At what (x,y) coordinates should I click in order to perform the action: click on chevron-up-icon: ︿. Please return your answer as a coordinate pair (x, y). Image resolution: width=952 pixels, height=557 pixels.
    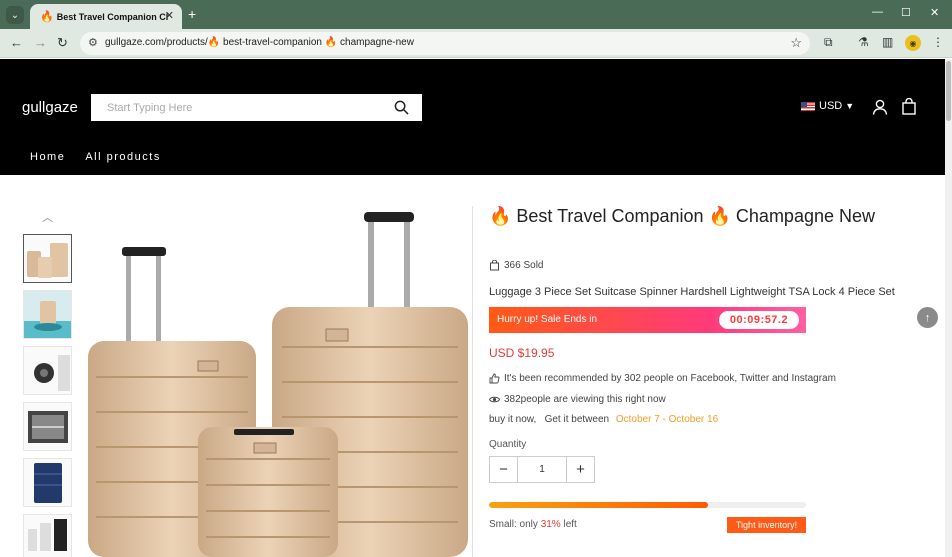
    Looking at the image, I should click on (47, 217).